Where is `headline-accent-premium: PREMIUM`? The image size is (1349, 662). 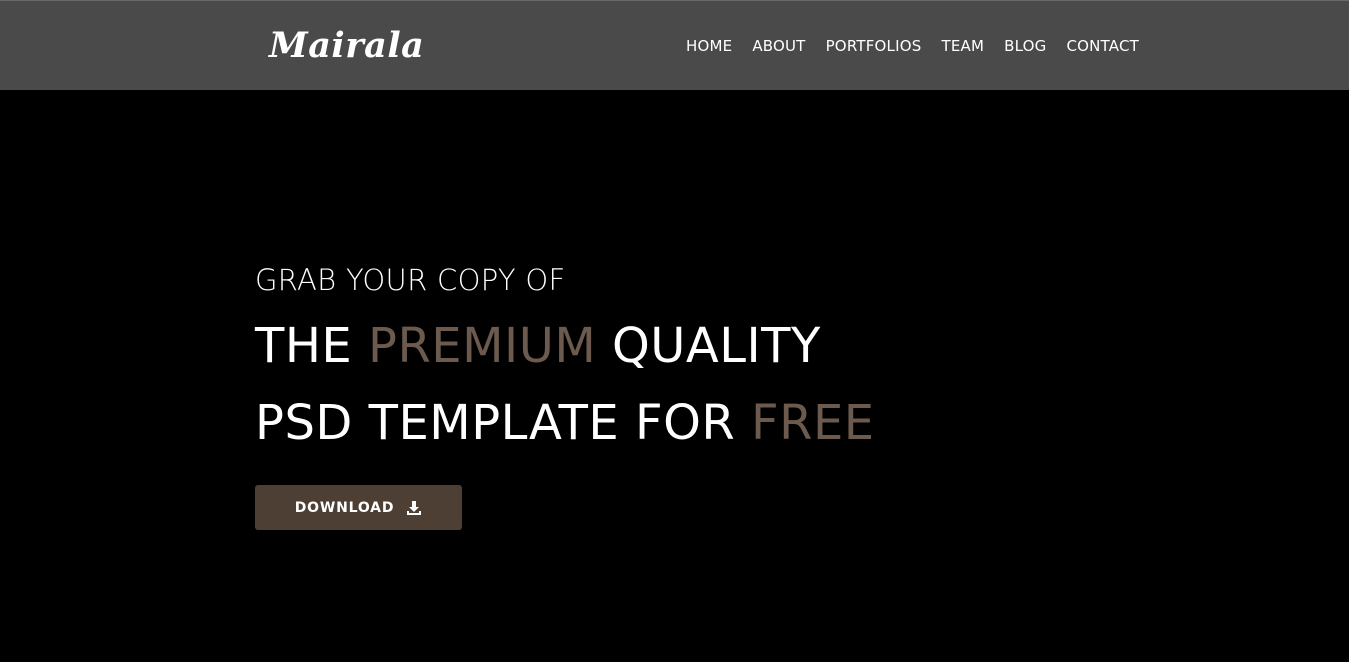
headline-accent-premium: PREMIUM is located at coordinates (482, 346).